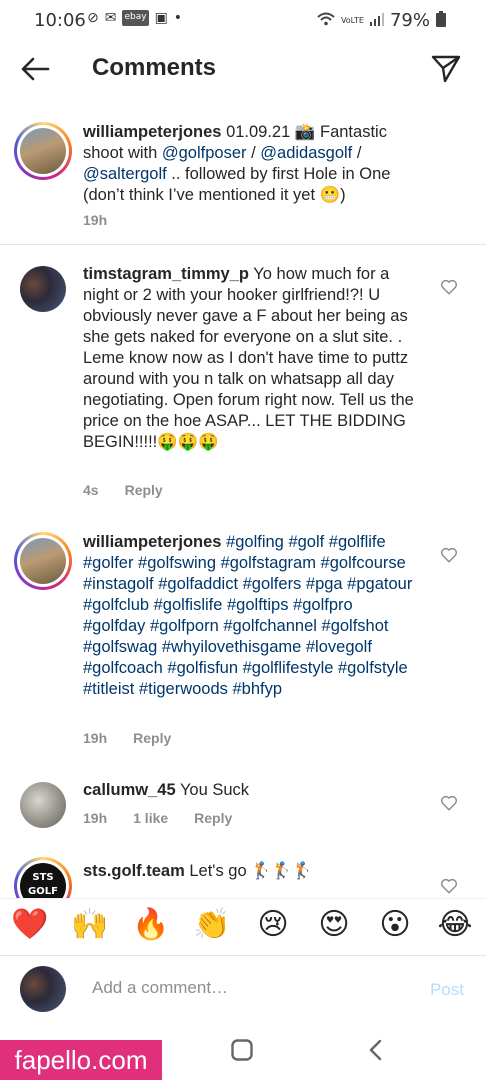  I want to click on add-comment-bar: Add a comment… Post, so click(243, 990).